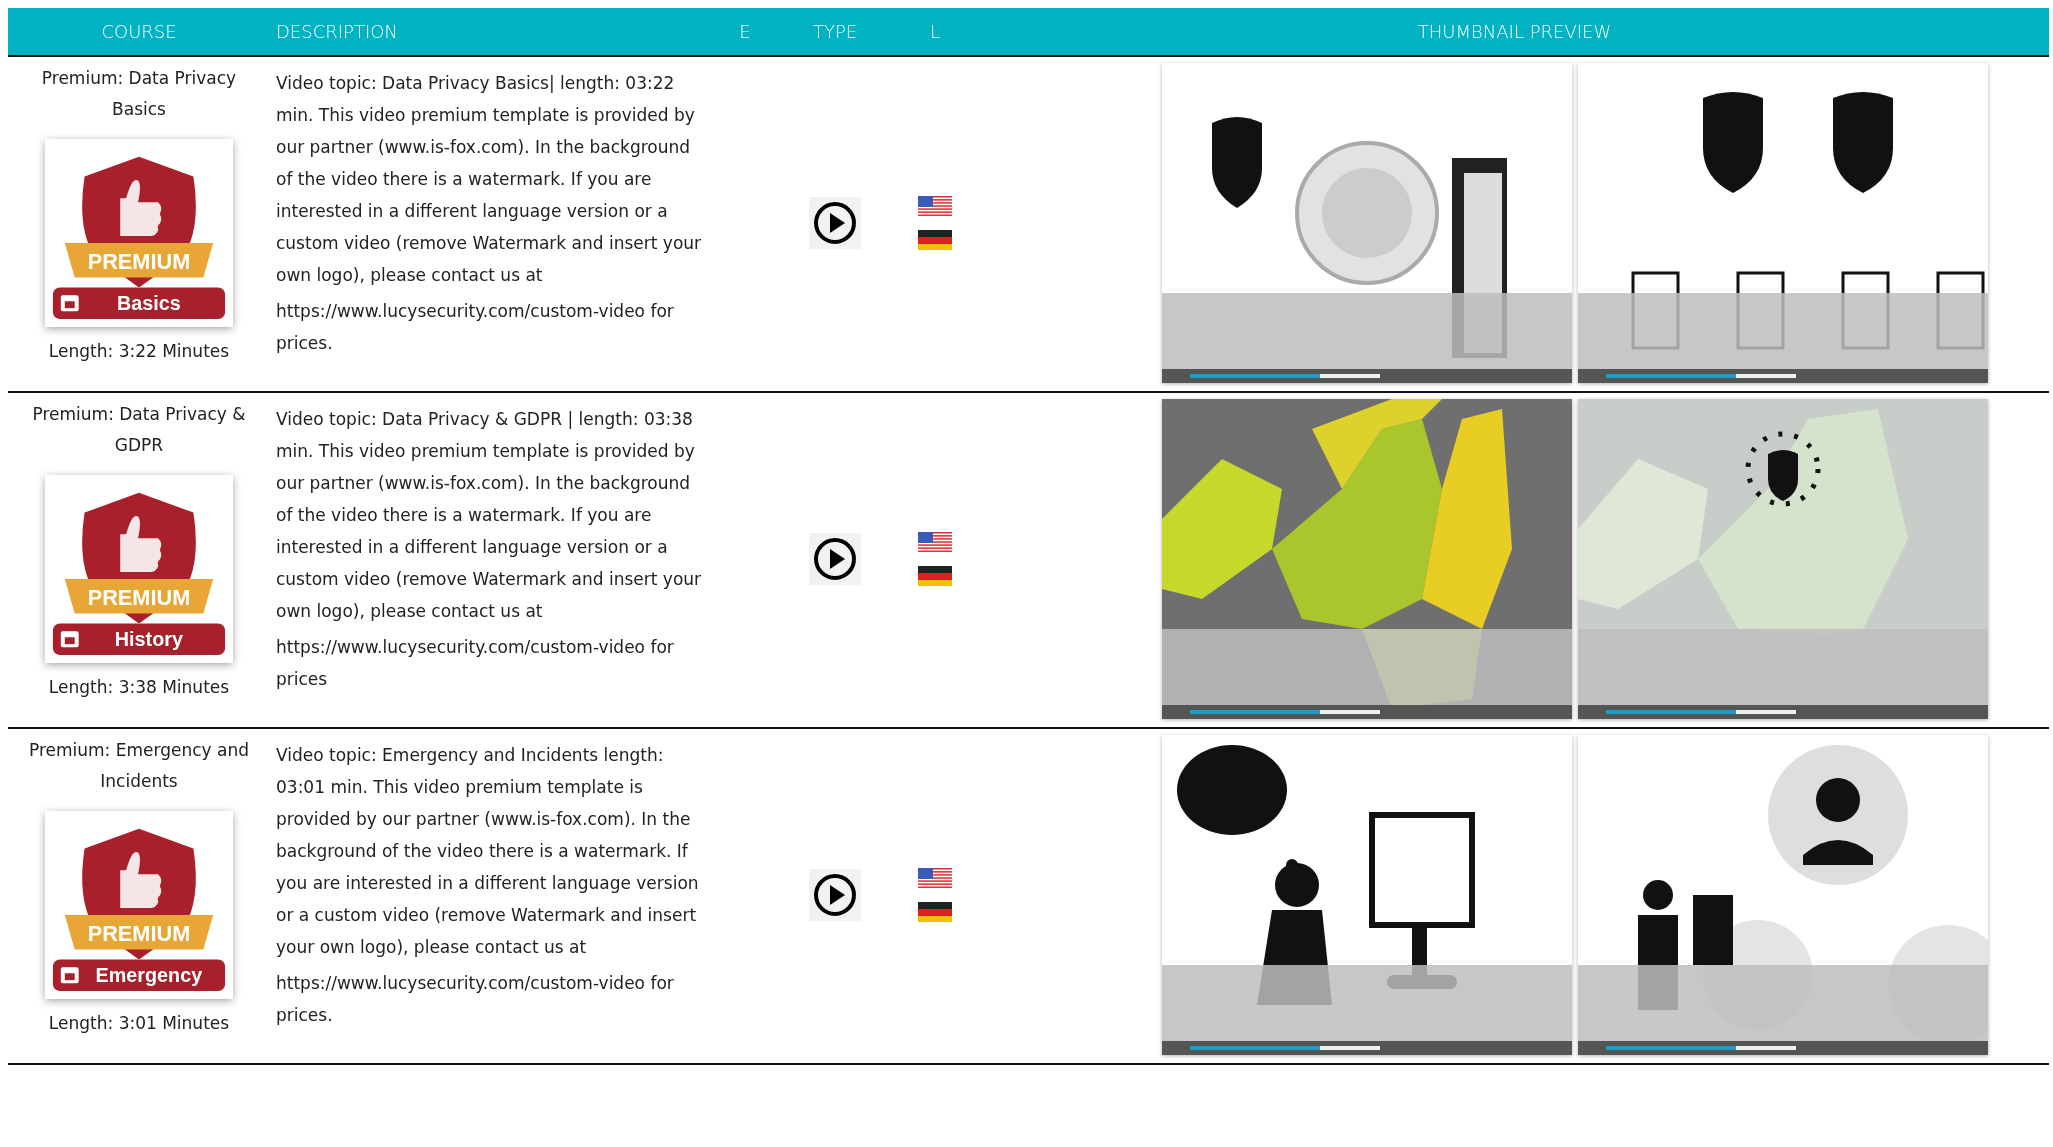 The image size is (2053, 1147). What do you see at coordinates (139, 31) in the screenshot?
I see `column-header: COURSE` at bounding box center [139, 31].